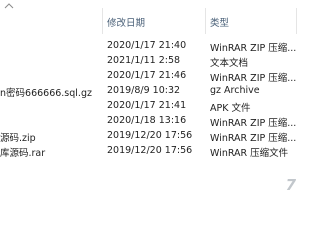 The image size is (320, 240). I want to click on column-header-date-modified: 修改日期, so click(126, 22).